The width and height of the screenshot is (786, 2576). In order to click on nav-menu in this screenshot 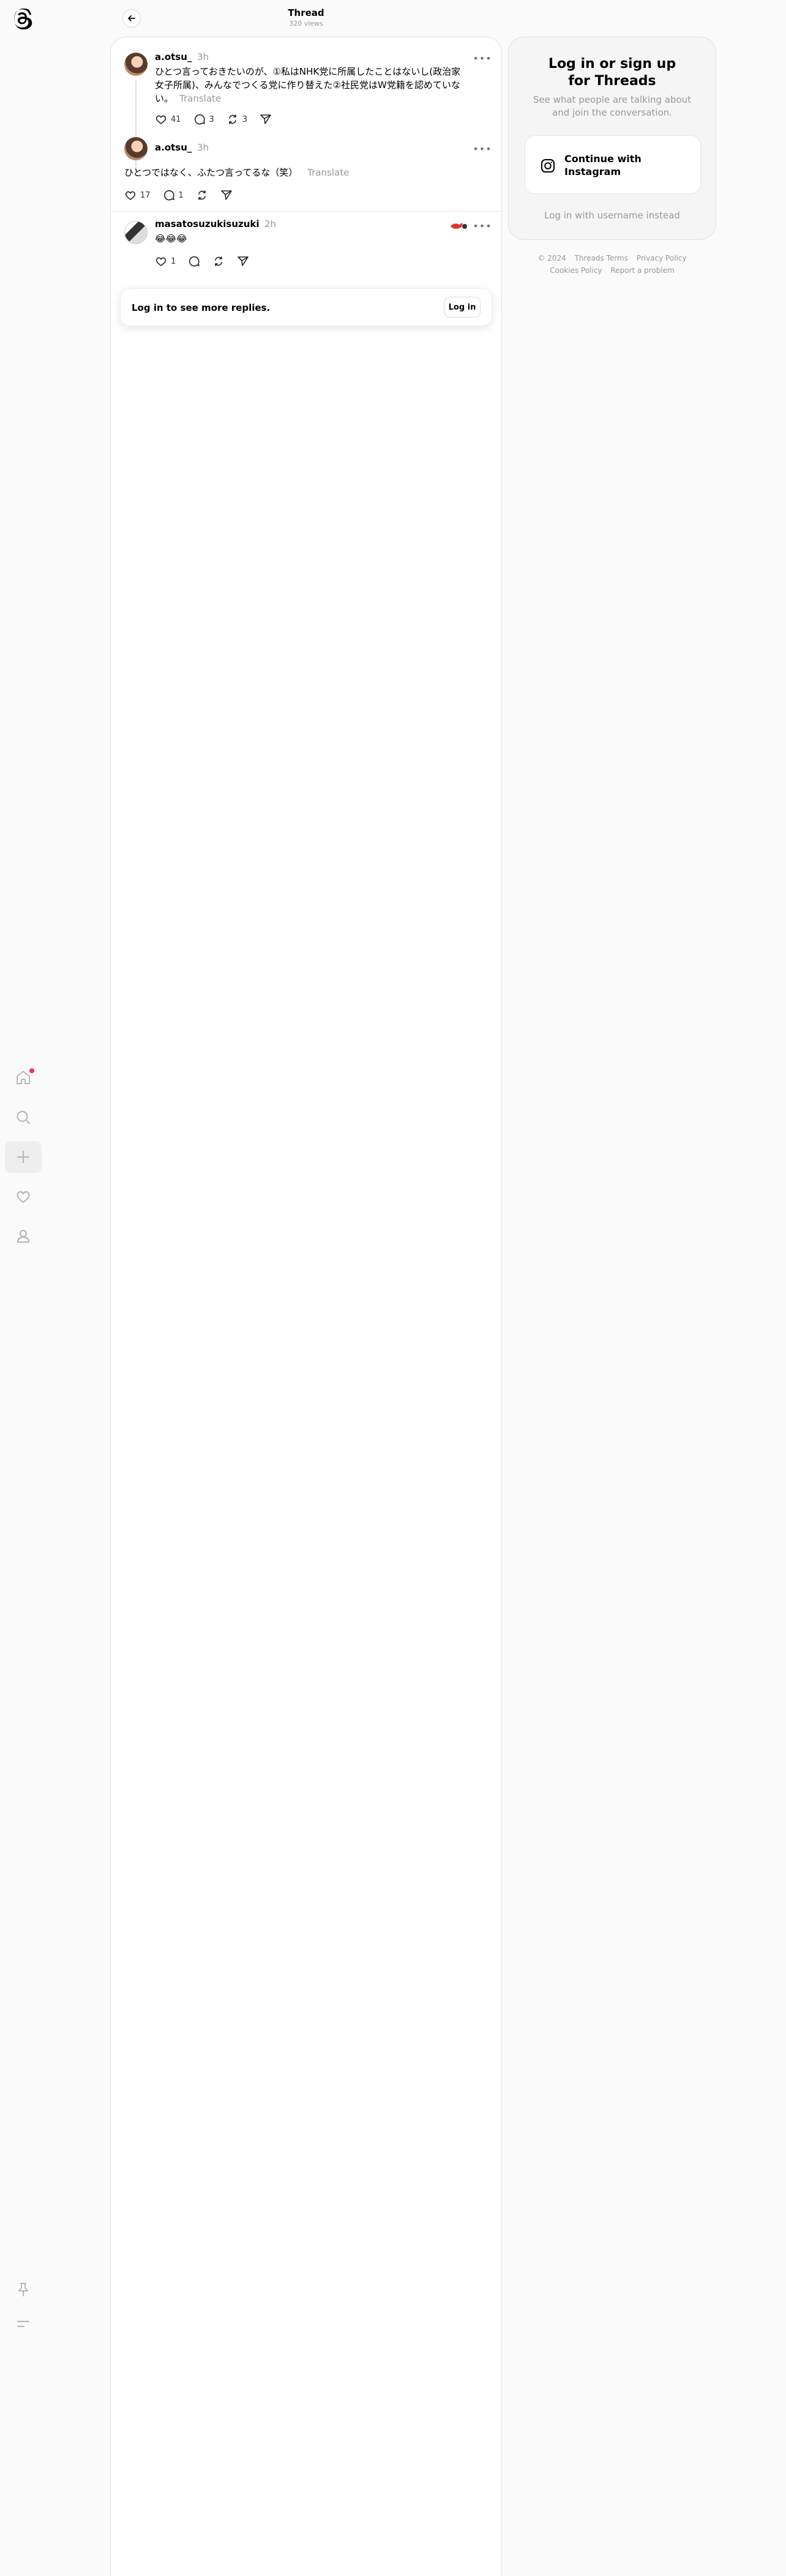, I will do `click(23, 2324)`.